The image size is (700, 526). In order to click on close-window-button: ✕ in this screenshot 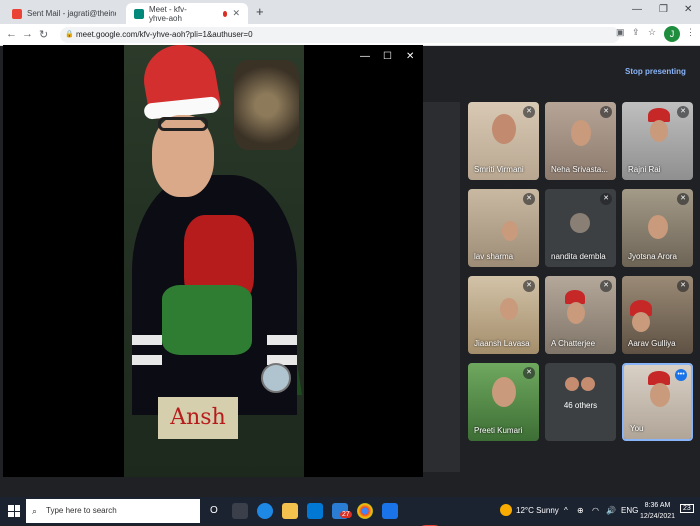, I will do `click(688, 9)`.